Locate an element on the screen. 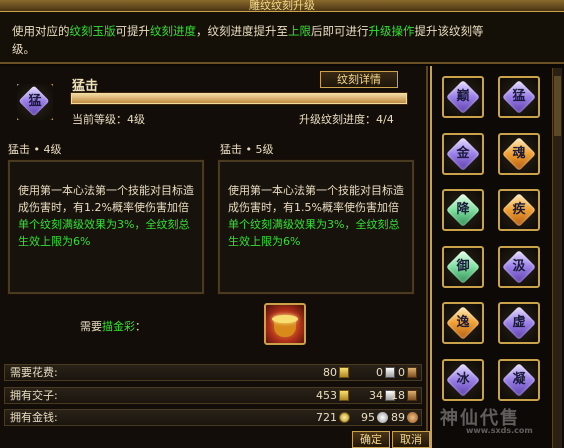 The image size is (564, 448). current-effect-bonus: 单个纹刻满级效果为3%，全纹刻总生效上限为6% is located at coordinates (104, 233).